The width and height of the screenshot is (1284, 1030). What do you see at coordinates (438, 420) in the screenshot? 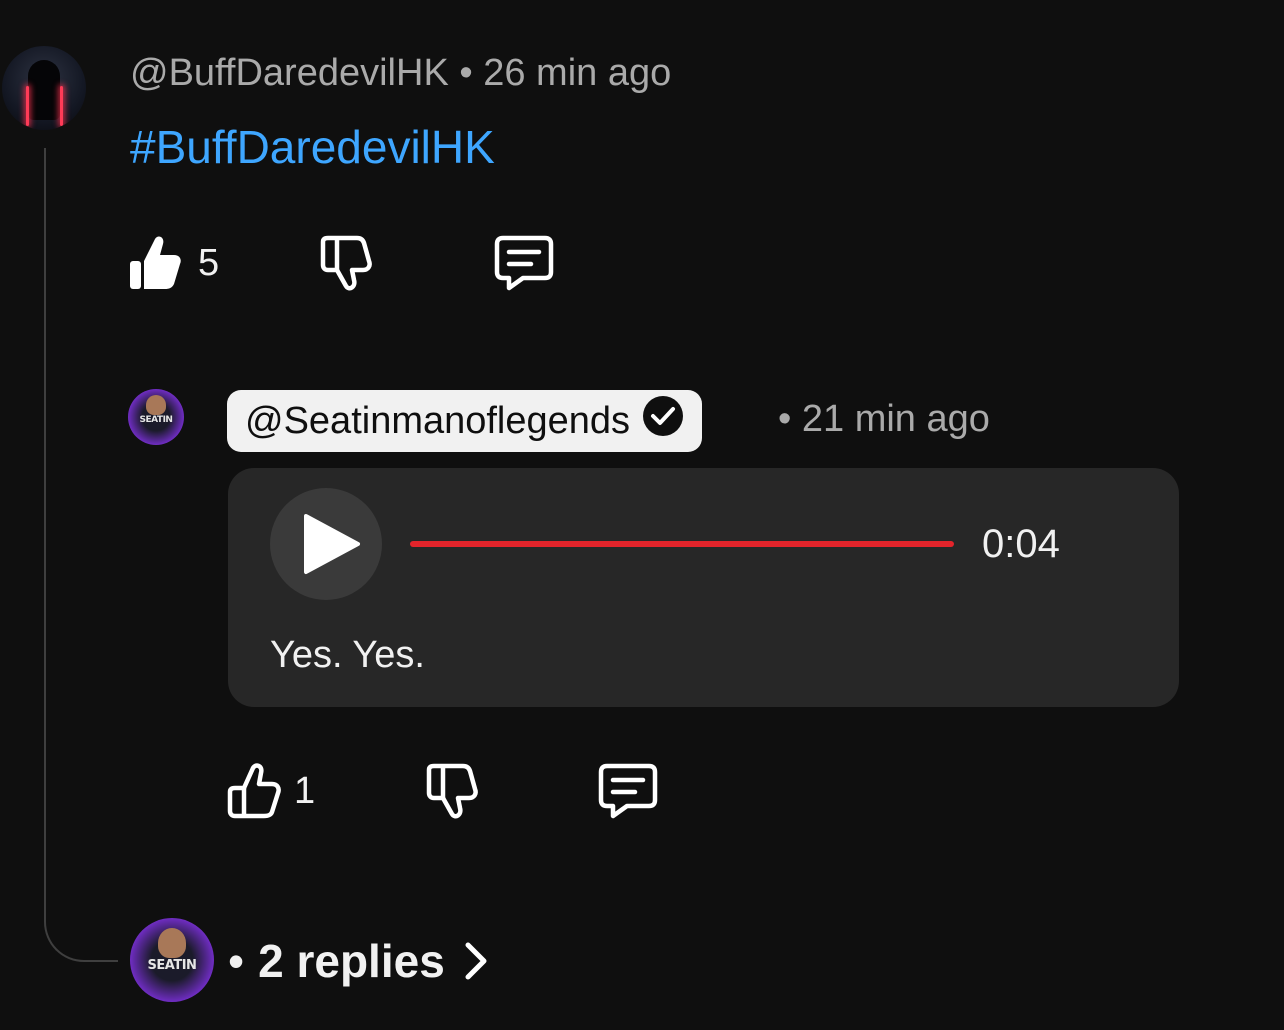
I see `reply-author: @Seatinmanoflegends` at bounding box center [438, 420].